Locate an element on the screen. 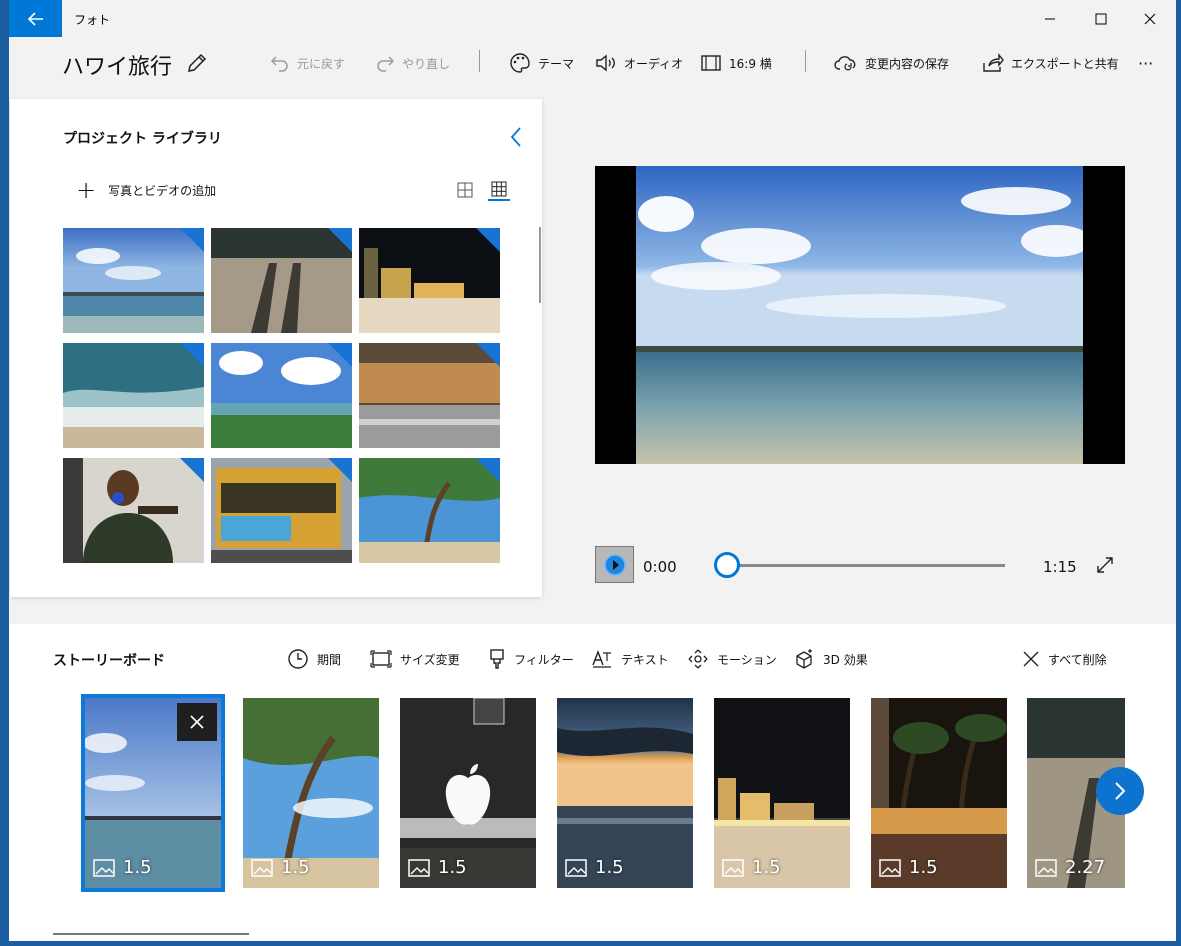 This screenshot has width=1181, height=946. clip-duration: 1.5 is located at coordinates (594, 867).